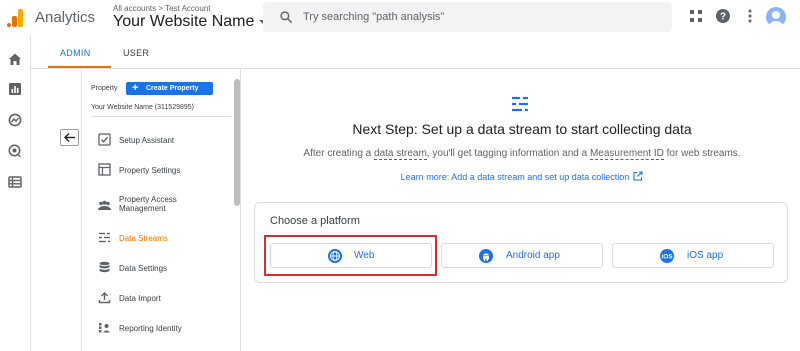  I want to click on property-name-id: Your Website Name (311529895), so click(142, 107).